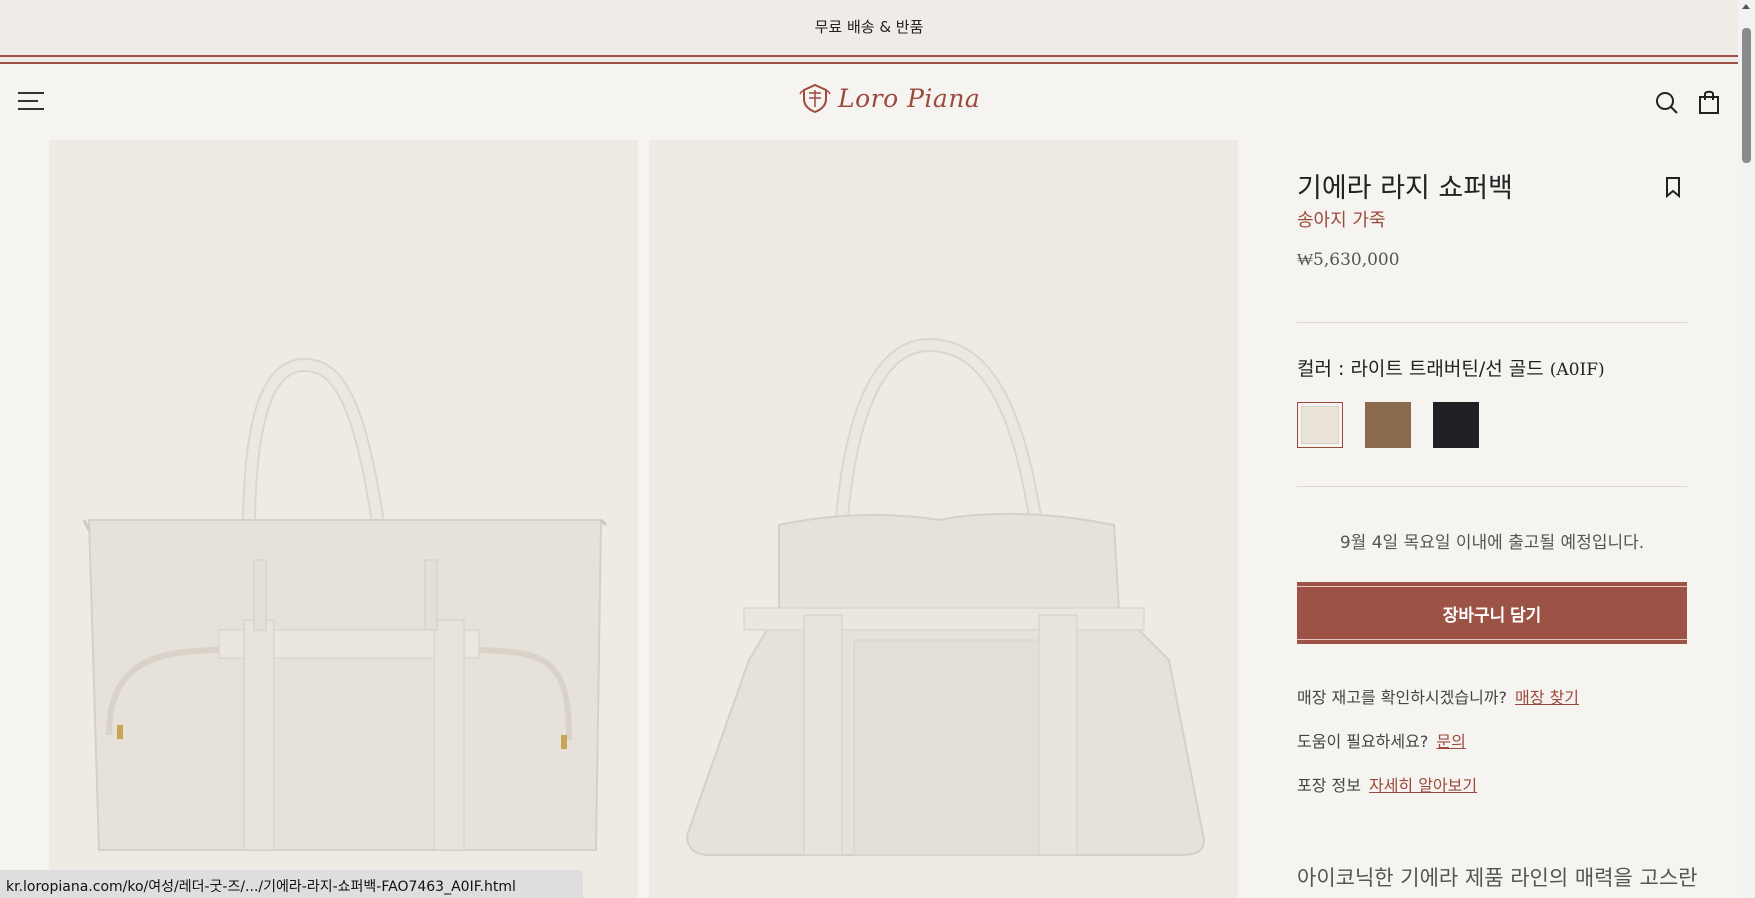  What do you see at coordinates (1547, 697) in the screenshot?
I see `find-store-link: 매장 찾기` at bounding box center [1547, 697].